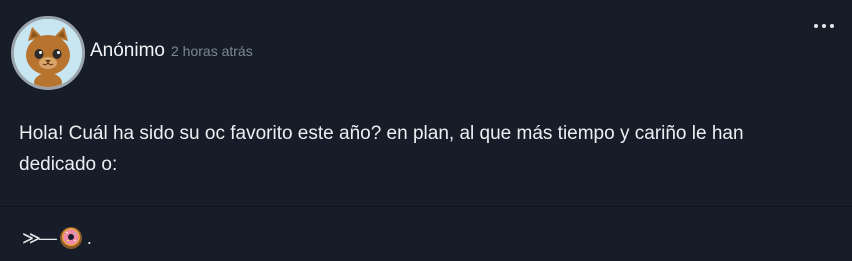  I want to click on post-timestamp: 2 horas atrás, so click(212, 51).